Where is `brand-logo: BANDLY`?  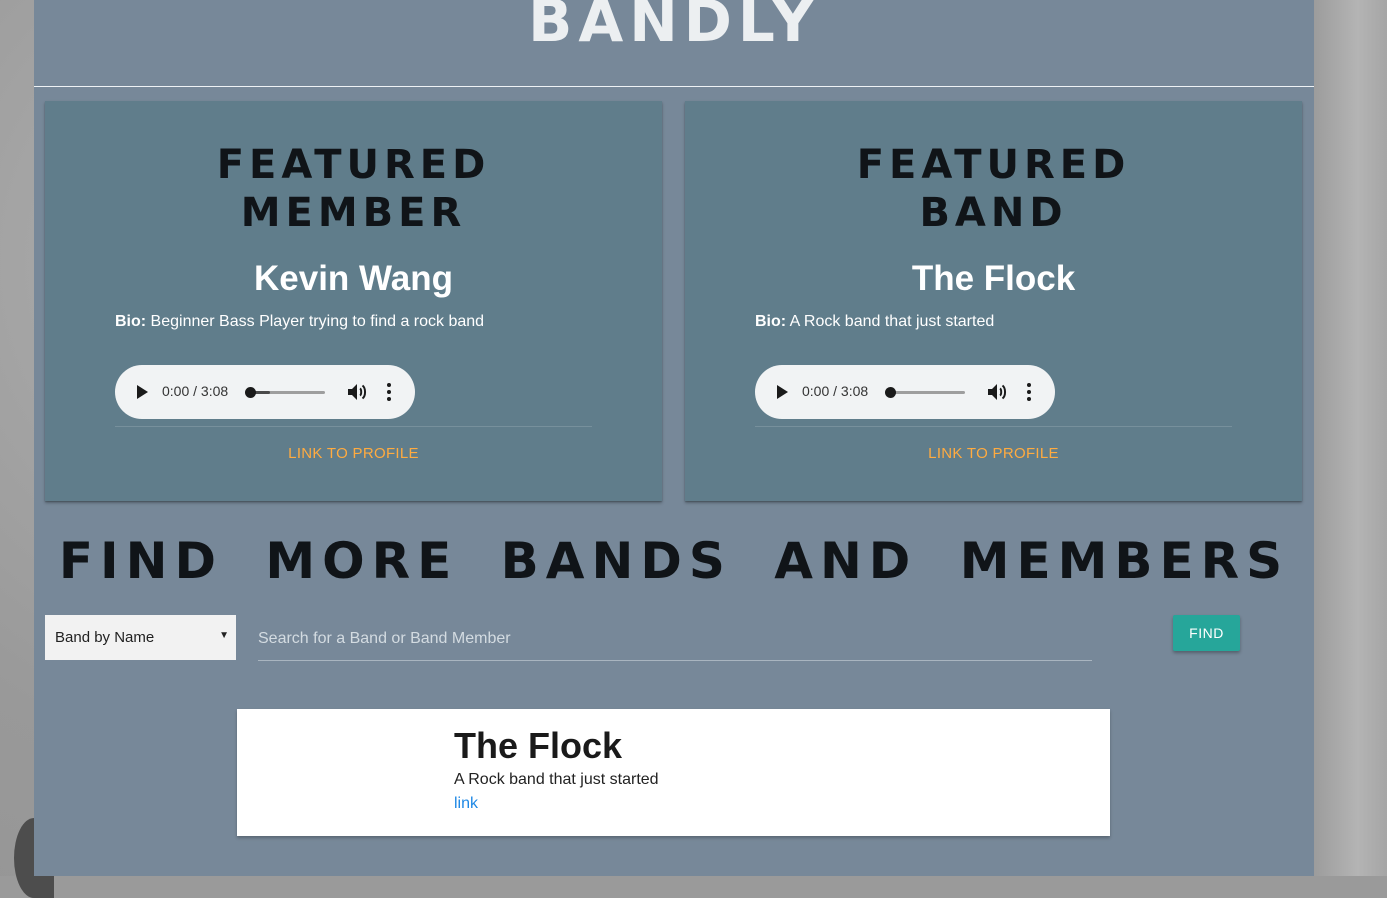
brand-logo: BANDLY is located at coordinates (674, 28).